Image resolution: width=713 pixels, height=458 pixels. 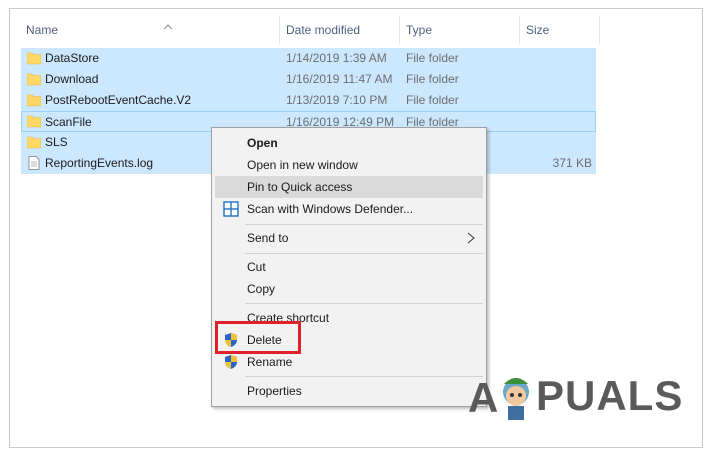 I want to click on uac-shield-icon, so click(x=231, y=362).